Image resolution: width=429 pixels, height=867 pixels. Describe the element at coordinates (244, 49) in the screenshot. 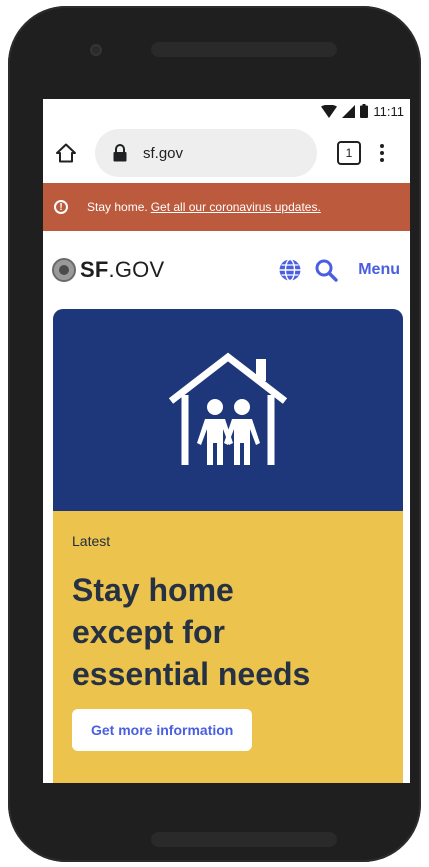

I see `speaker-top` at that location.